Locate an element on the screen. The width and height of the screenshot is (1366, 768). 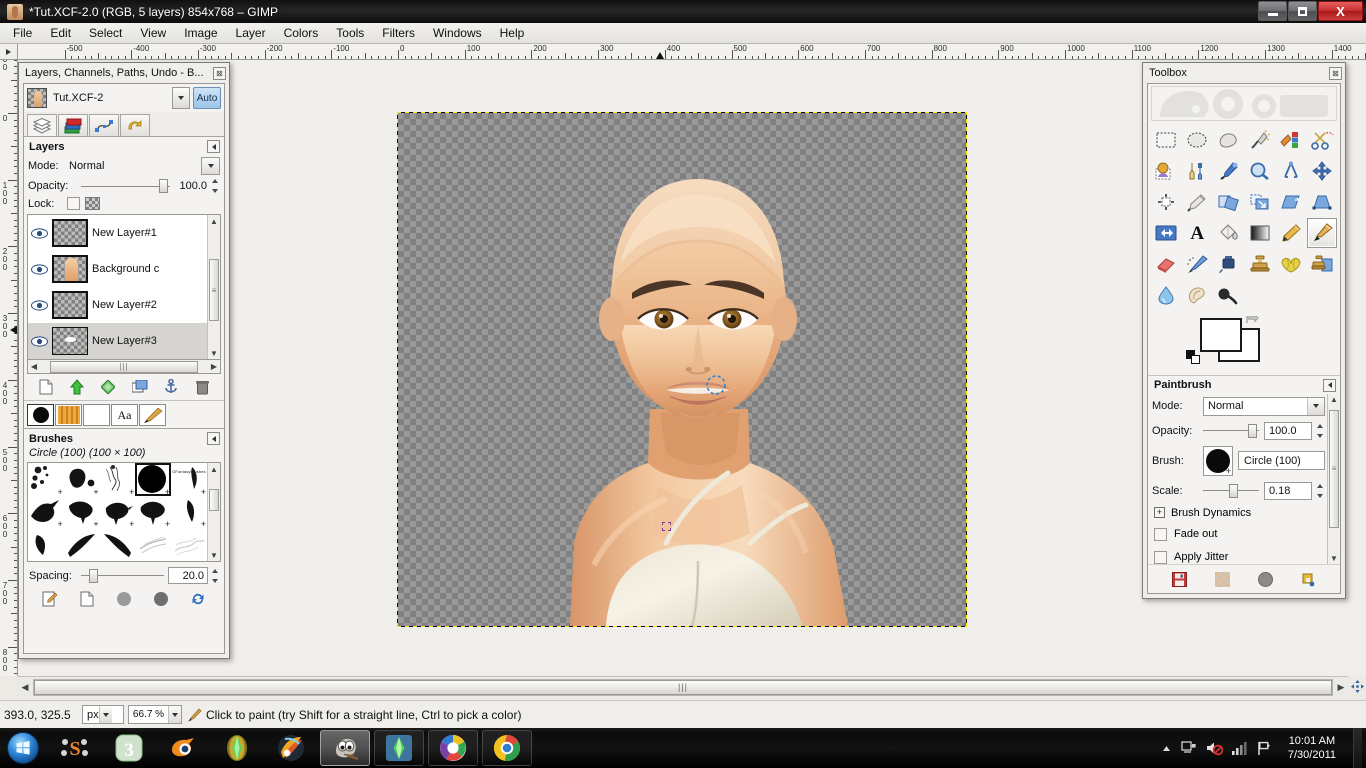
layers-dock-close-icon: ⊠ is located at coordinates (219, 73).